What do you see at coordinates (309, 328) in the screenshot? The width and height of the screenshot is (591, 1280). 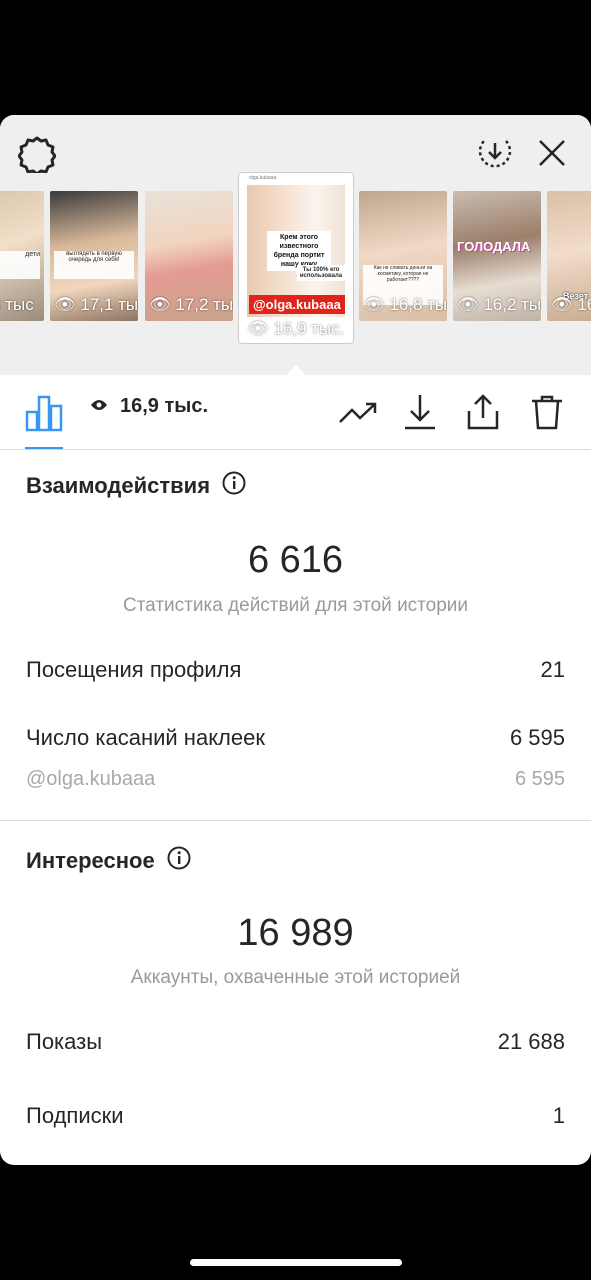 I see `story-views-value: 16,9 тыс.` at bounding box center [309, 328].